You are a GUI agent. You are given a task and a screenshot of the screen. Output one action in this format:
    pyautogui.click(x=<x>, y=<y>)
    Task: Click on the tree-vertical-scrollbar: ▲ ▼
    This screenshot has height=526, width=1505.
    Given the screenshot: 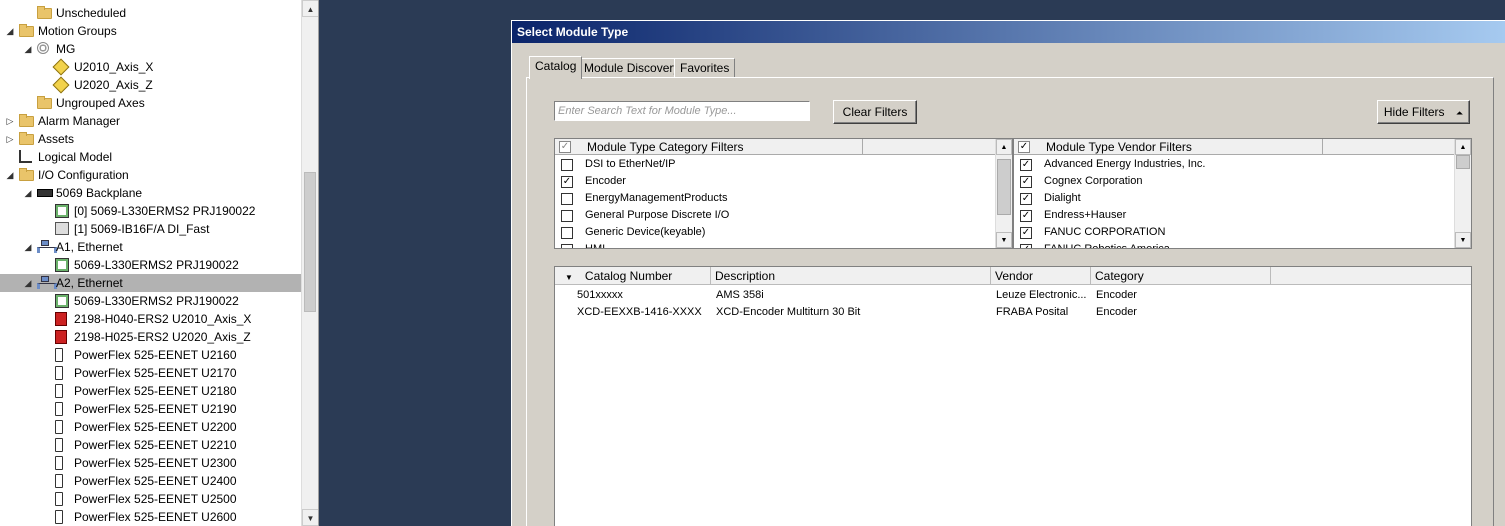 What is the action you would take?
    pyautogui.click(x=309, y=263)
    